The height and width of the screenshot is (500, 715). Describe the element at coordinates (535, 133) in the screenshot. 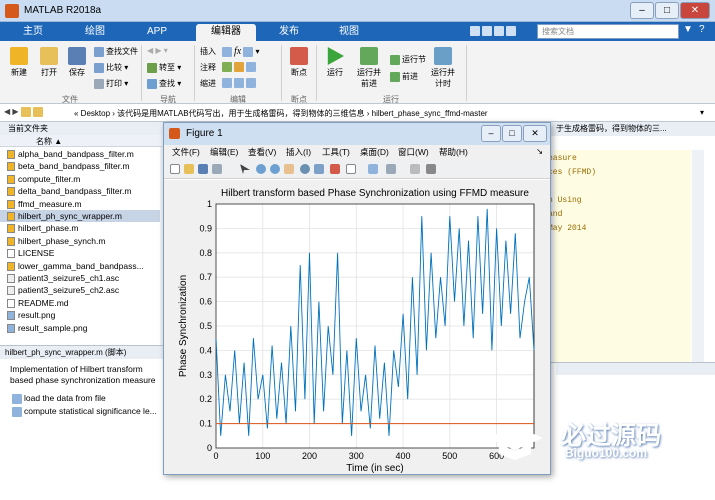

I see `figure-close-button: ✕` at that location.